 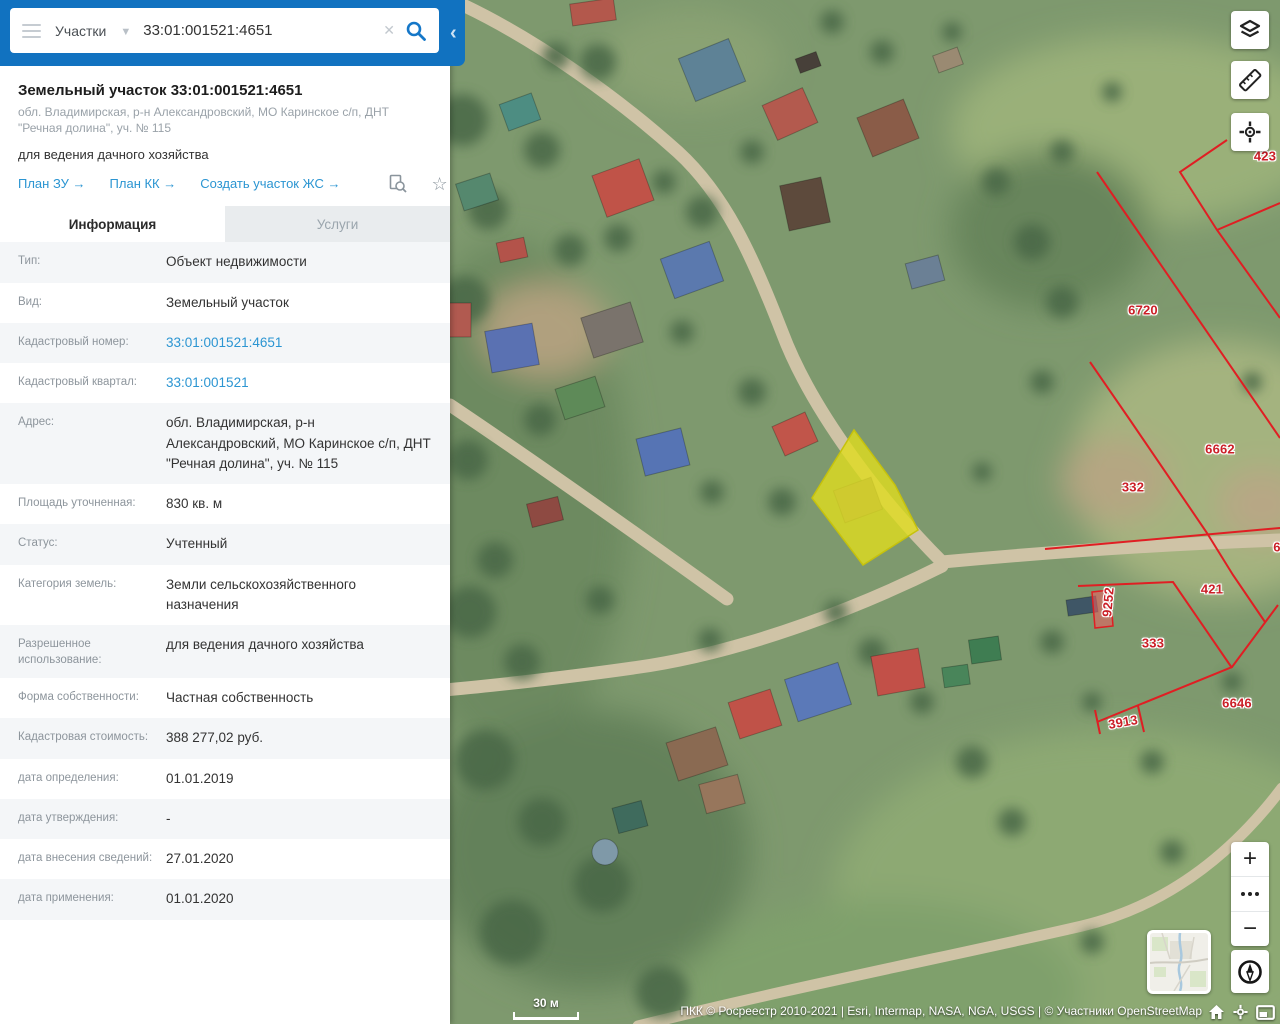 What do you see at coordinates (389, 30) in the screenshot?
I see `clear-search-icon: ✕` at bounding box center [389, 30].